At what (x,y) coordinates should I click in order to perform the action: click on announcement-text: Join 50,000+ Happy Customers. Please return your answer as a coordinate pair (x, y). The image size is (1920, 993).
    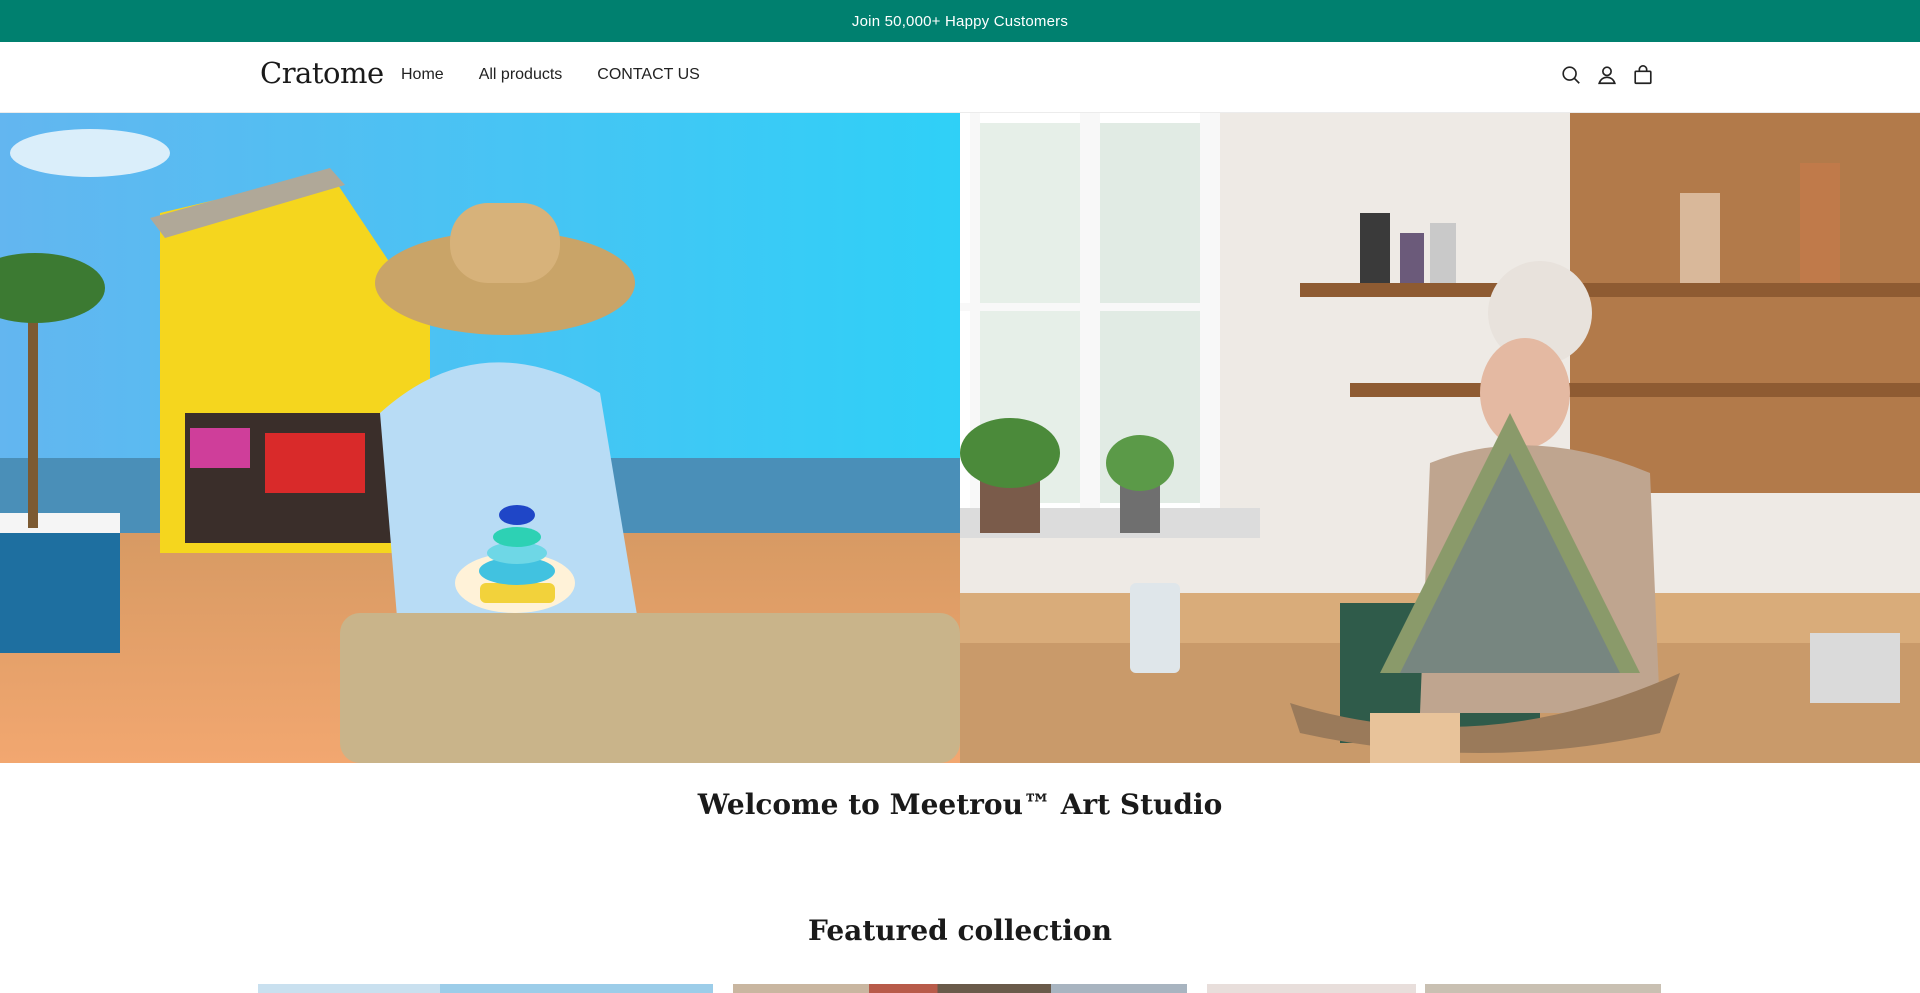
    Looking at the image, I should click on (960, 21).